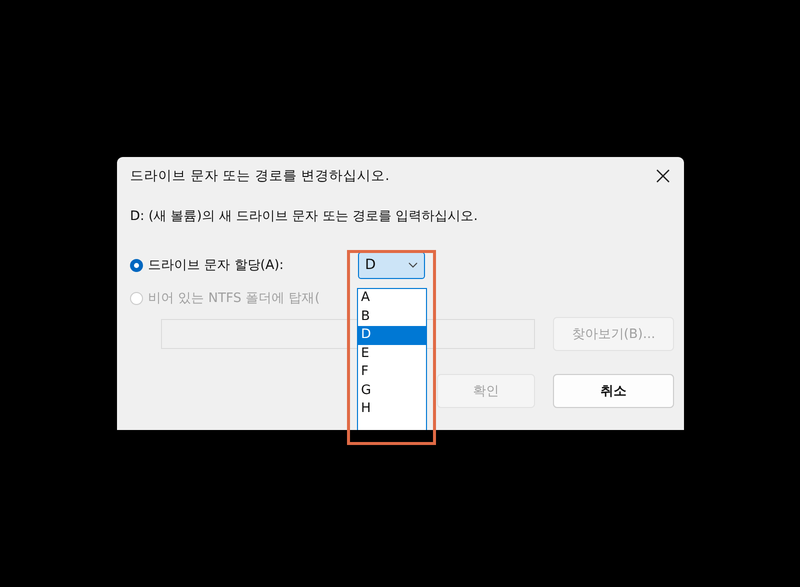 The height and width of the screenshot is (587, 800). What do you see at coordinates (234, 298) in the screenshot?
I see `radio-label: 비어 있는 NTFS 폴더에 탑재(` at bounding box center [234, 298].